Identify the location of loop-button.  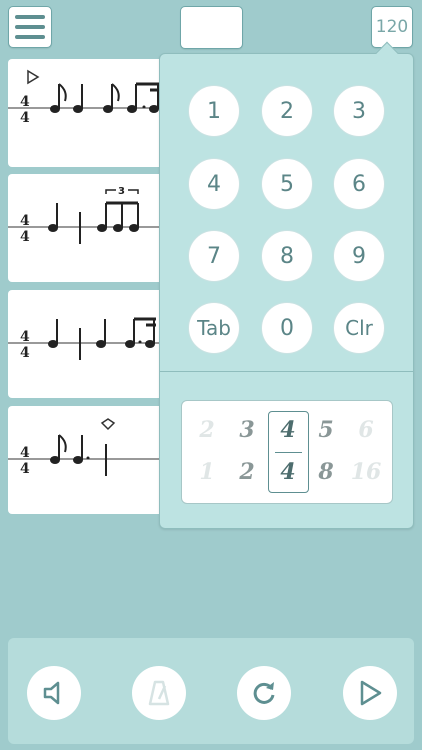
(264, 693).